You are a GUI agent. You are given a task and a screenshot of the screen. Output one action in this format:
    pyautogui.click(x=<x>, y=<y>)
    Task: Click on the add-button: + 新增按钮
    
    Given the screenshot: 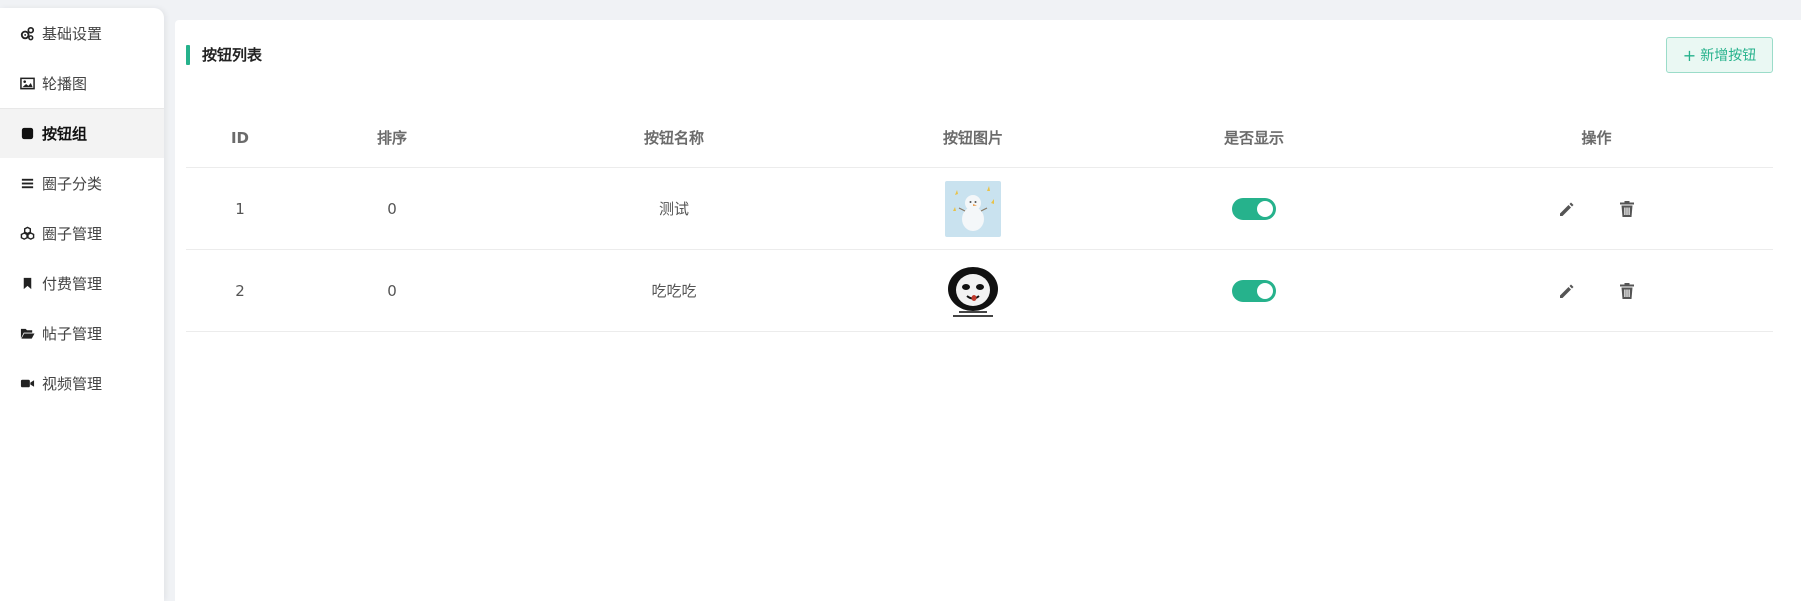 What is the action you would take?
    pyautogui.click(x=1719, y=55)
    